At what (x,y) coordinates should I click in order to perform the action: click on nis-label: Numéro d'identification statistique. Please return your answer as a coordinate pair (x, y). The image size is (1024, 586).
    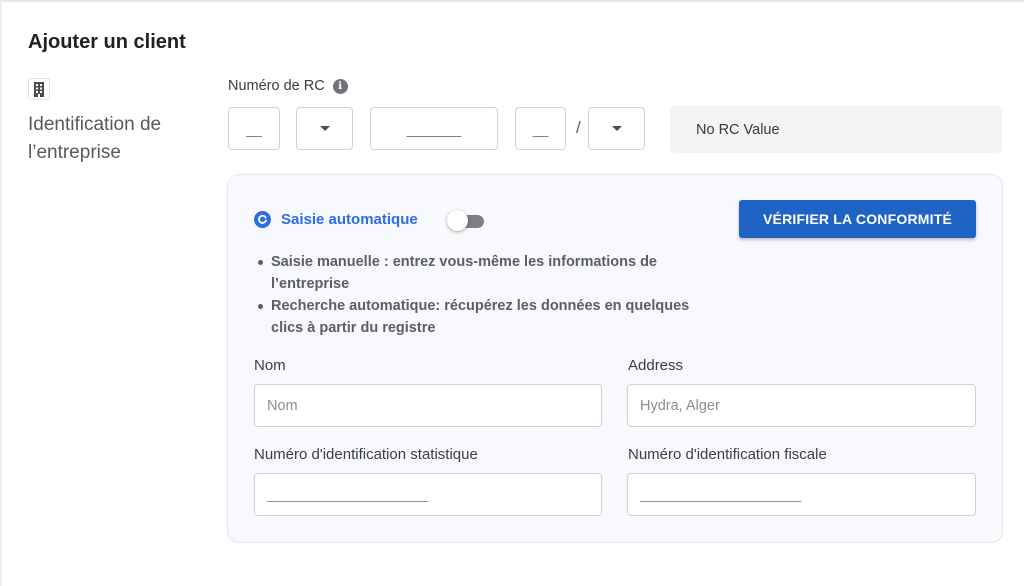
    Looking at the image, I should click on (366, 454).